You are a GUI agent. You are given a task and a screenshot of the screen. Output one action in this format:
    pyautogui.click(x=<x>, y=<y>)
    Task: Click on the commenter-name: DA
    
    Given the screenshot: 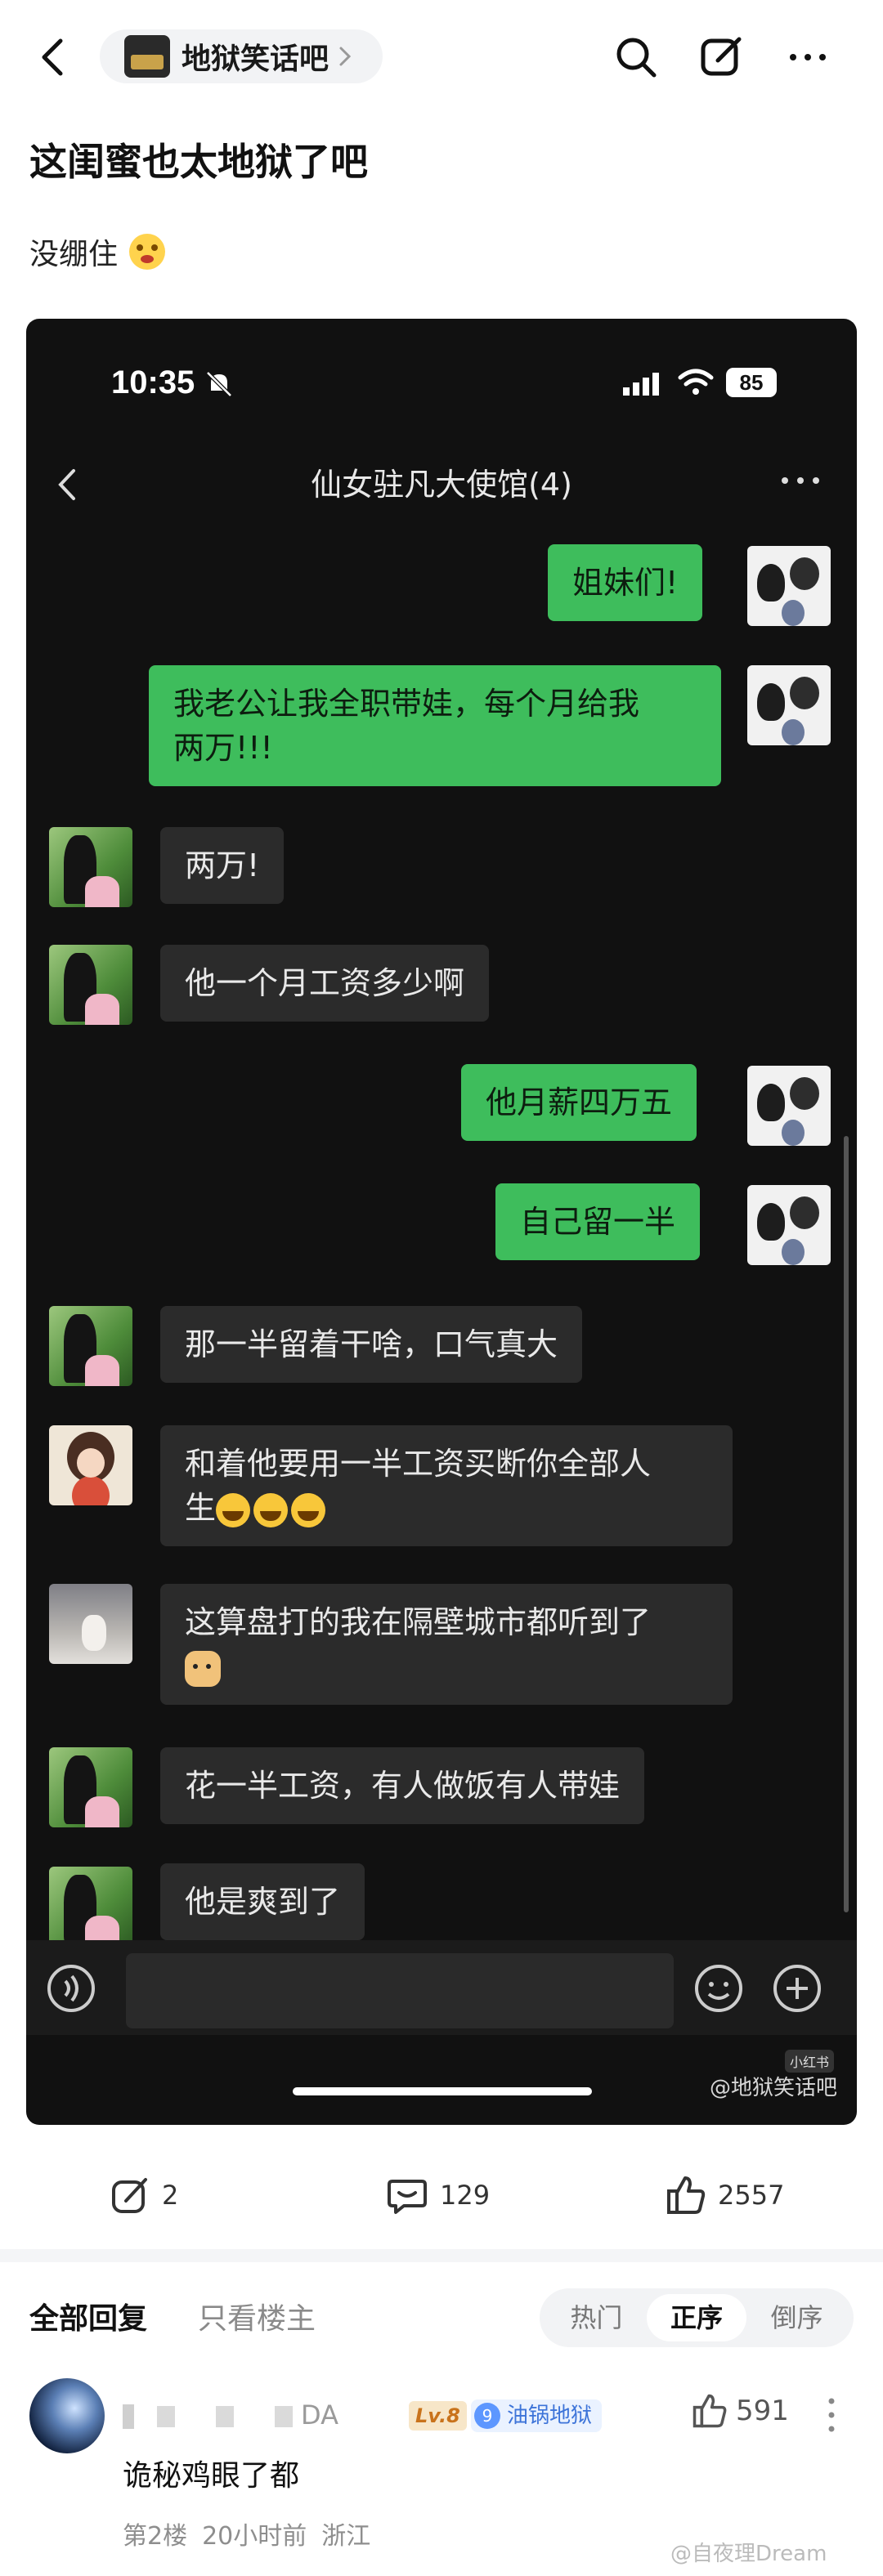 What is the action you would take?
    pyautogui.click(x=230, y=2415)
    